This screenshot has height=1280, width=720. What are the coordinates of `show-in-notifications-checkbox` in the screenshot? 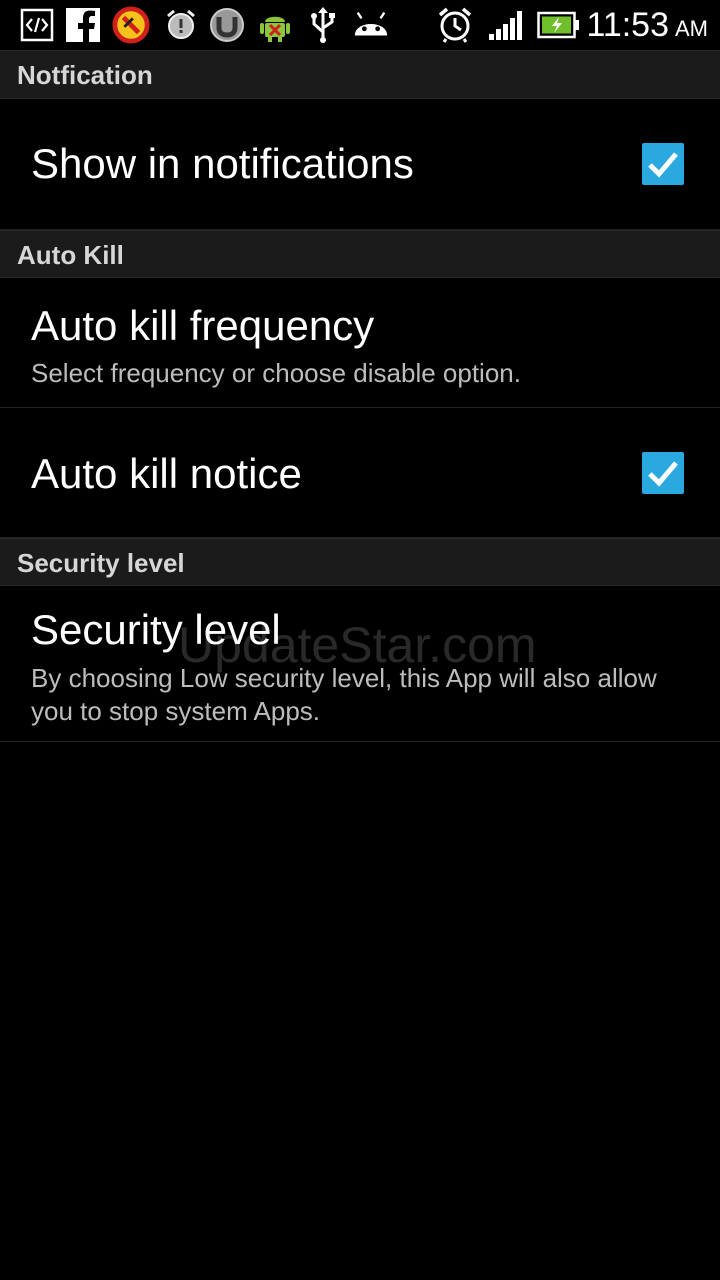 It's located at (663, 164).